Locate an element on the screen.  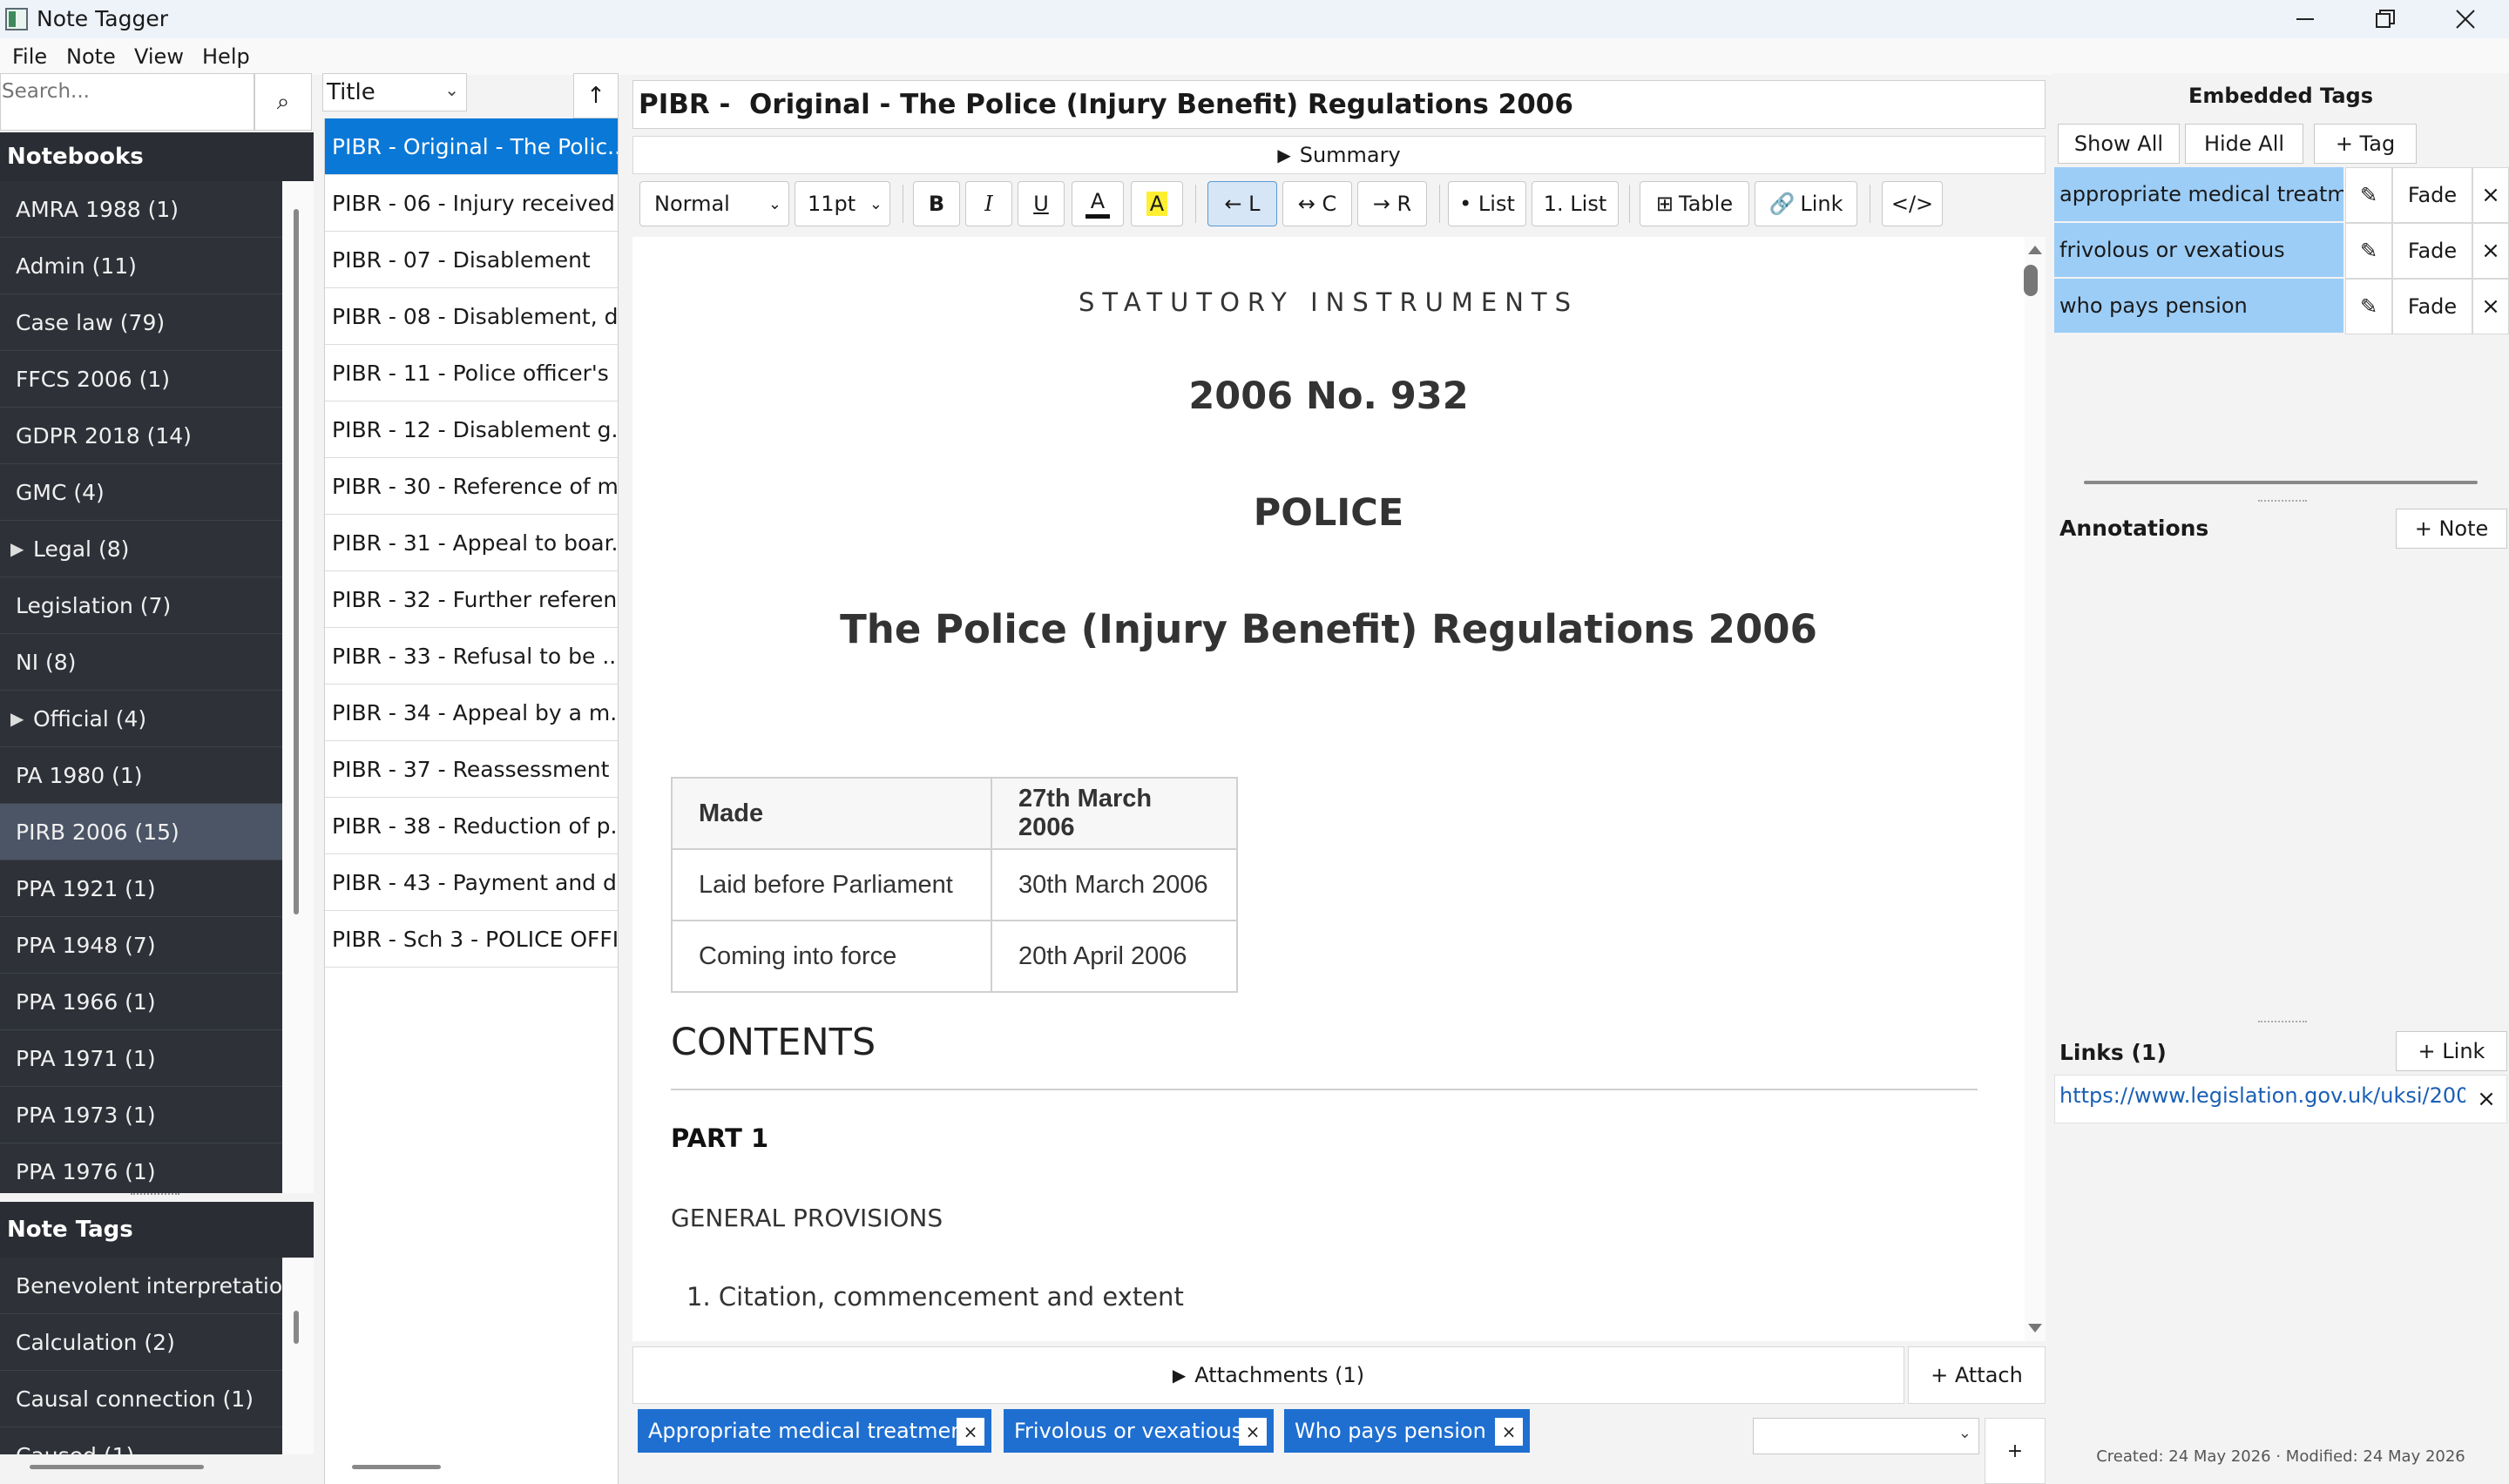
notebooks-scroll-thumb is located at coordinates (296, 561).